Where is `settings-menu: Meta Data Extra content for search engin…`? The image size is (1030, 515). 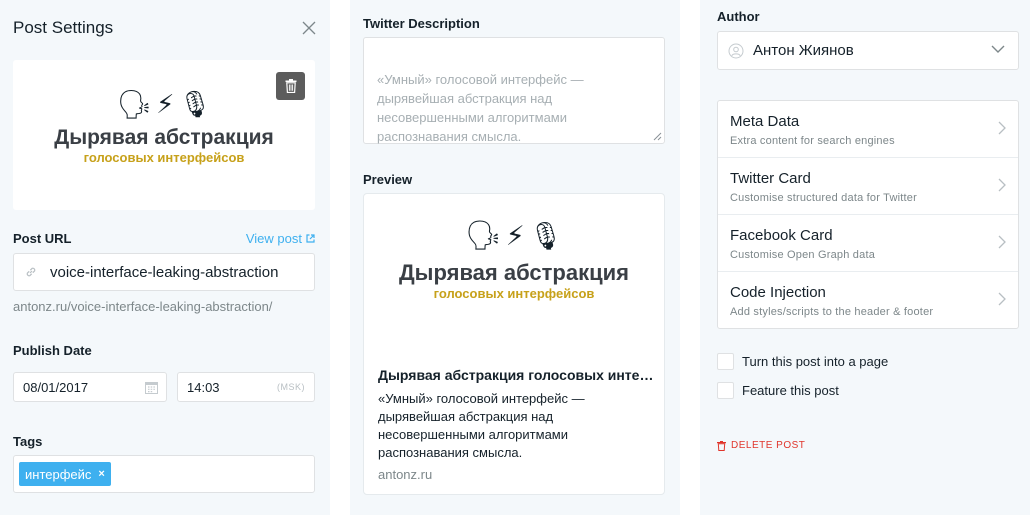
settings-menu: Meta Data Extra content for search engin… is located at coordinates (868, 214).